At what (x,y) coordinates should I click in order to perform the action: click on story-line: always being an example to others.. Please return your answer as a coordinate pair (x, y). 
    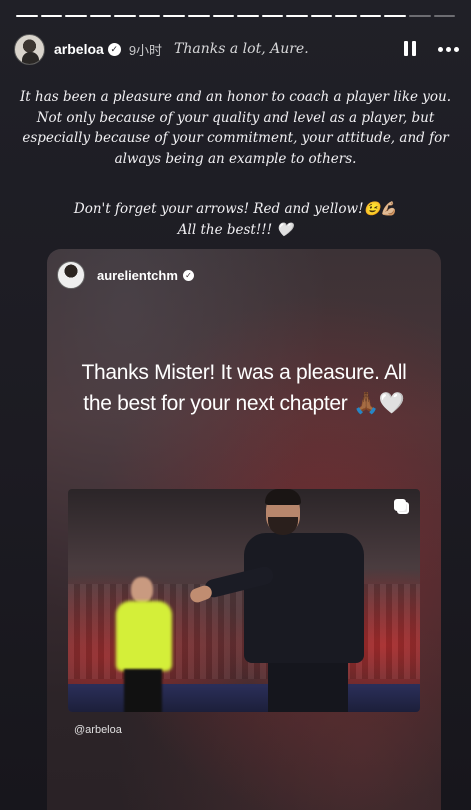
    Looking at the image, I should click on (235, 158).